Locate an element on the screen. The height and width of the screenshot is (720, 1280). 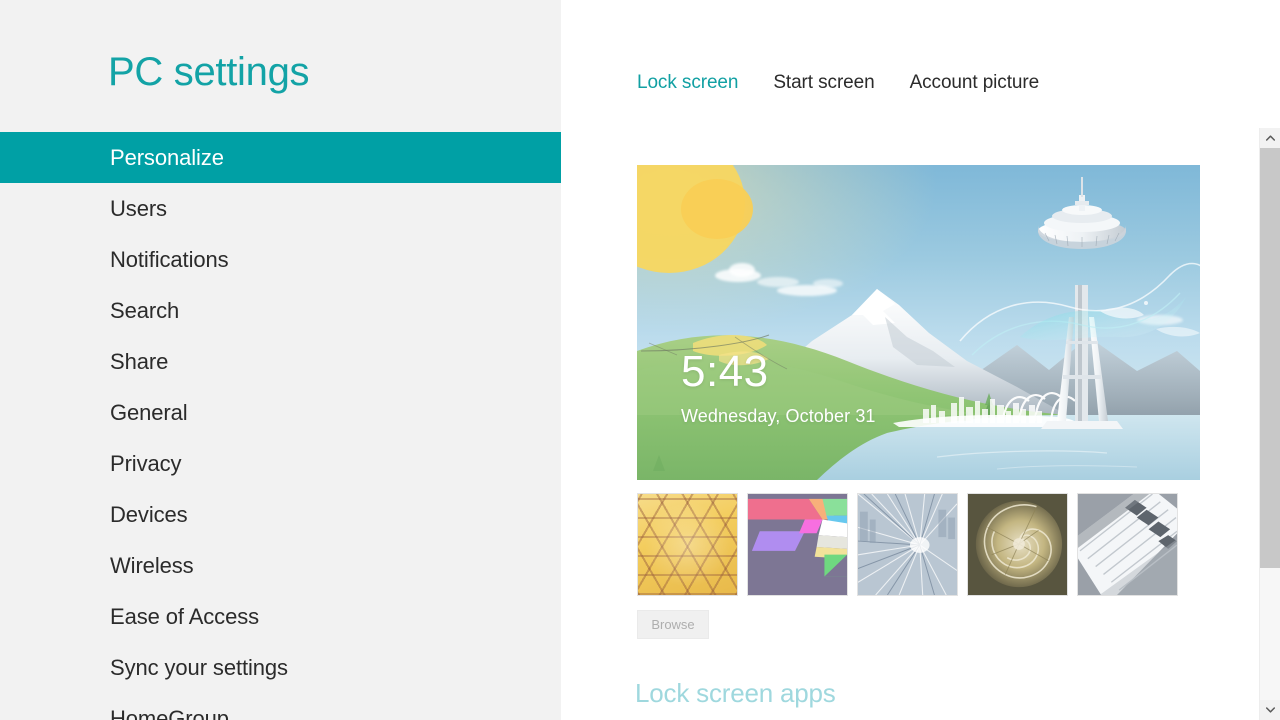
sidebar-item-ease-of-access: Ease of Access is located at coordinates (280, 616).